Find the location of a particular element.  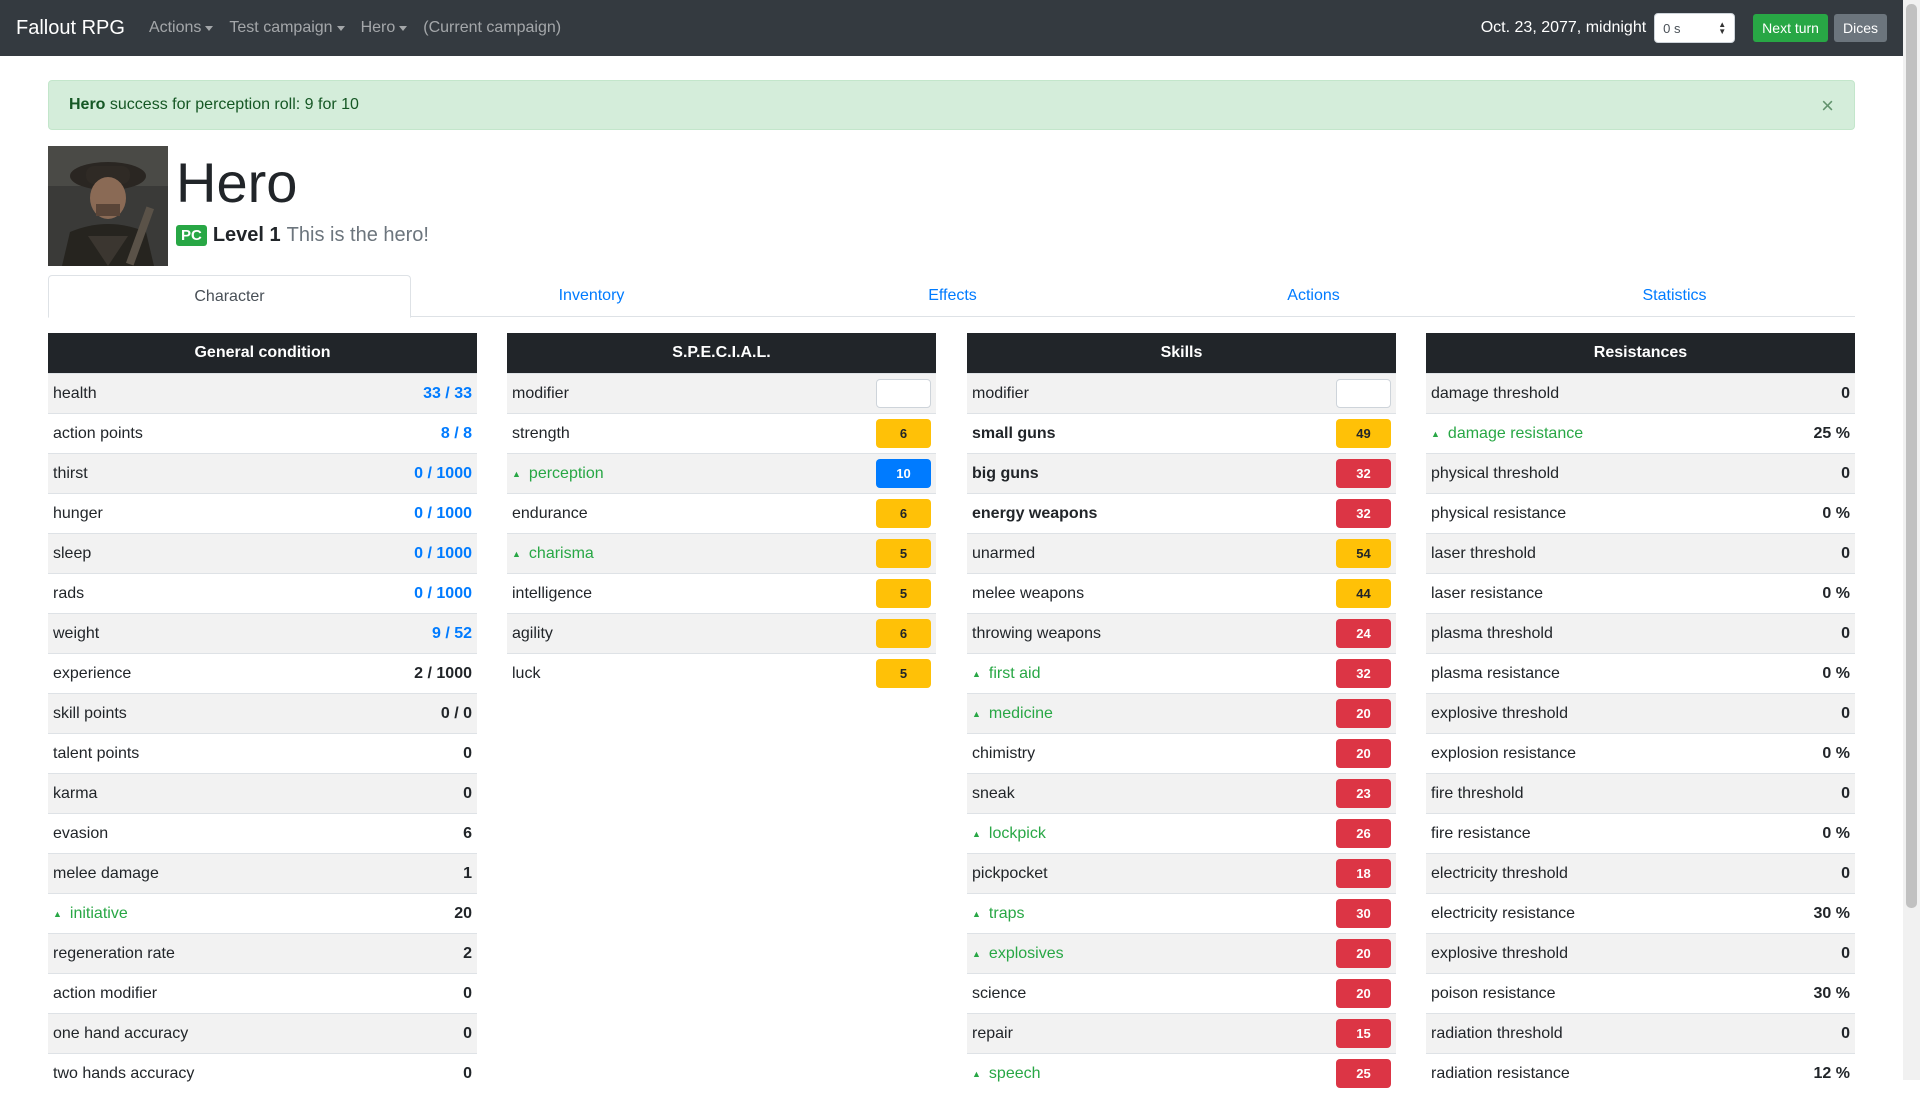

page-scrollbar is located at coordinates (1911, 540).